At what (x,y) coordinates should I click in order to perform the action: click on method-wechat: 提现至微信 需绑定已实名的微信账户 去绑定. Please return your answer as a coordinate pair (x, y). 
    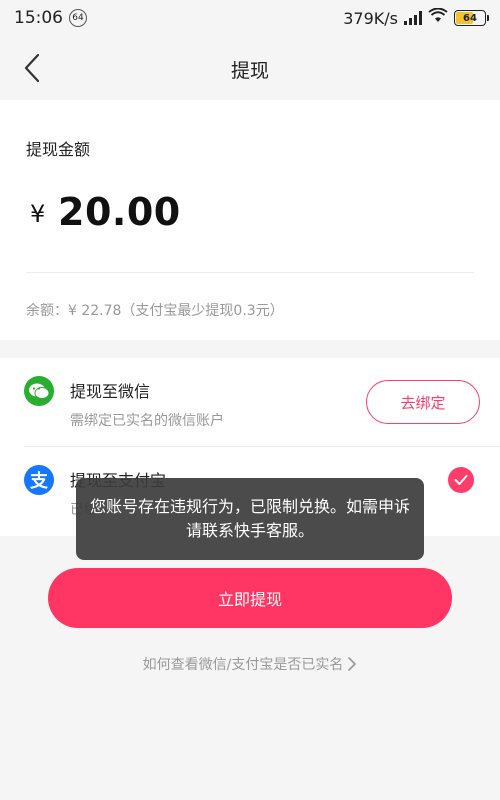
    Looking at the image, I should click on (250, 402).